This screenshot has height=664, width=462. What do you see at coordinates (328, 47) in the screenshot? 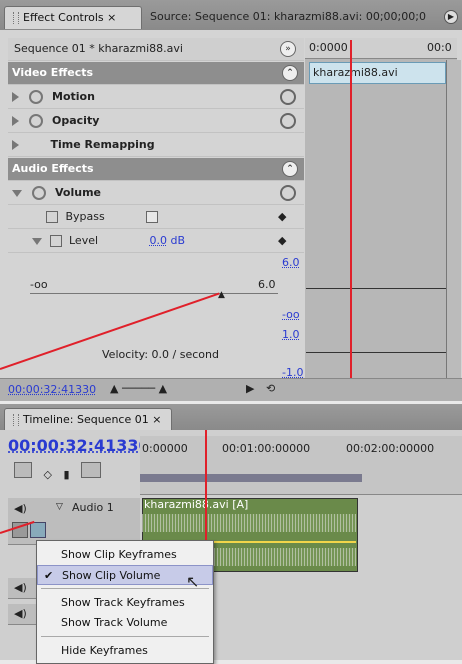
I see `ruler-start: 0:0000` at bounding box center [328, 47].